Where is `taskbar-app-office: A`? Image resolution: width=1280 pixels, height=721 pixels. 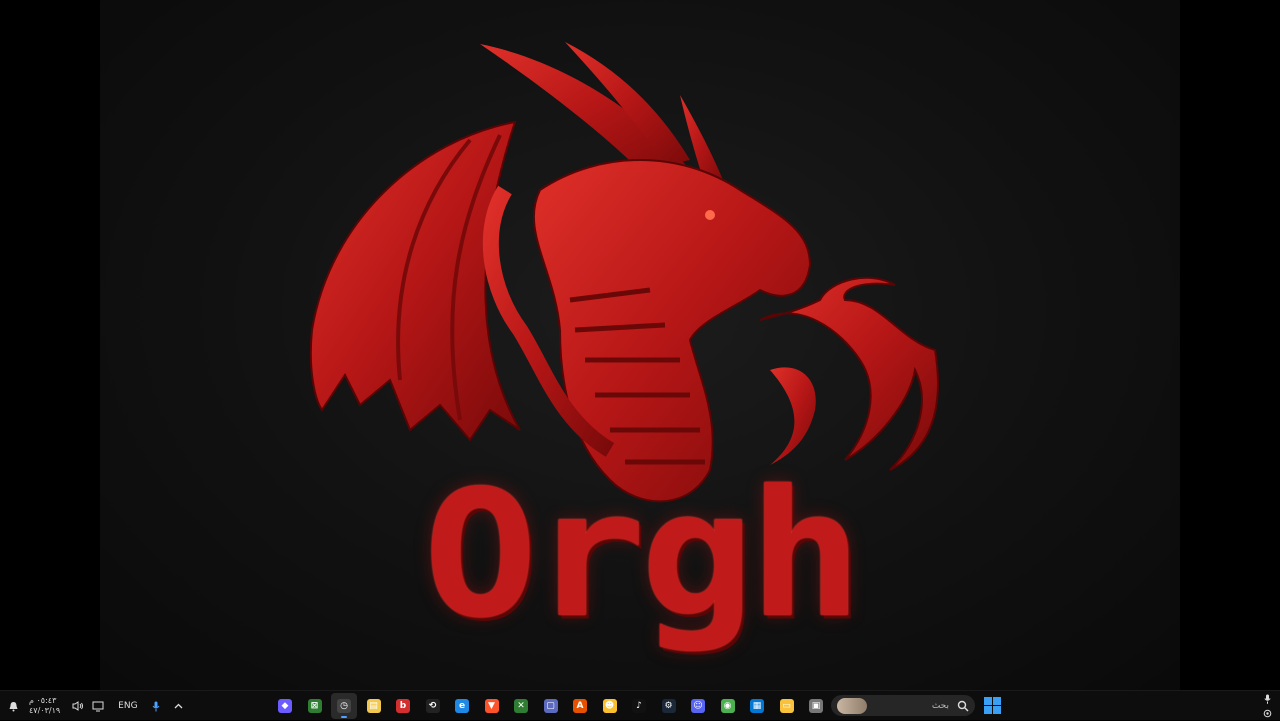 taskbar-app-office: A is located at coordinates (580, 706).